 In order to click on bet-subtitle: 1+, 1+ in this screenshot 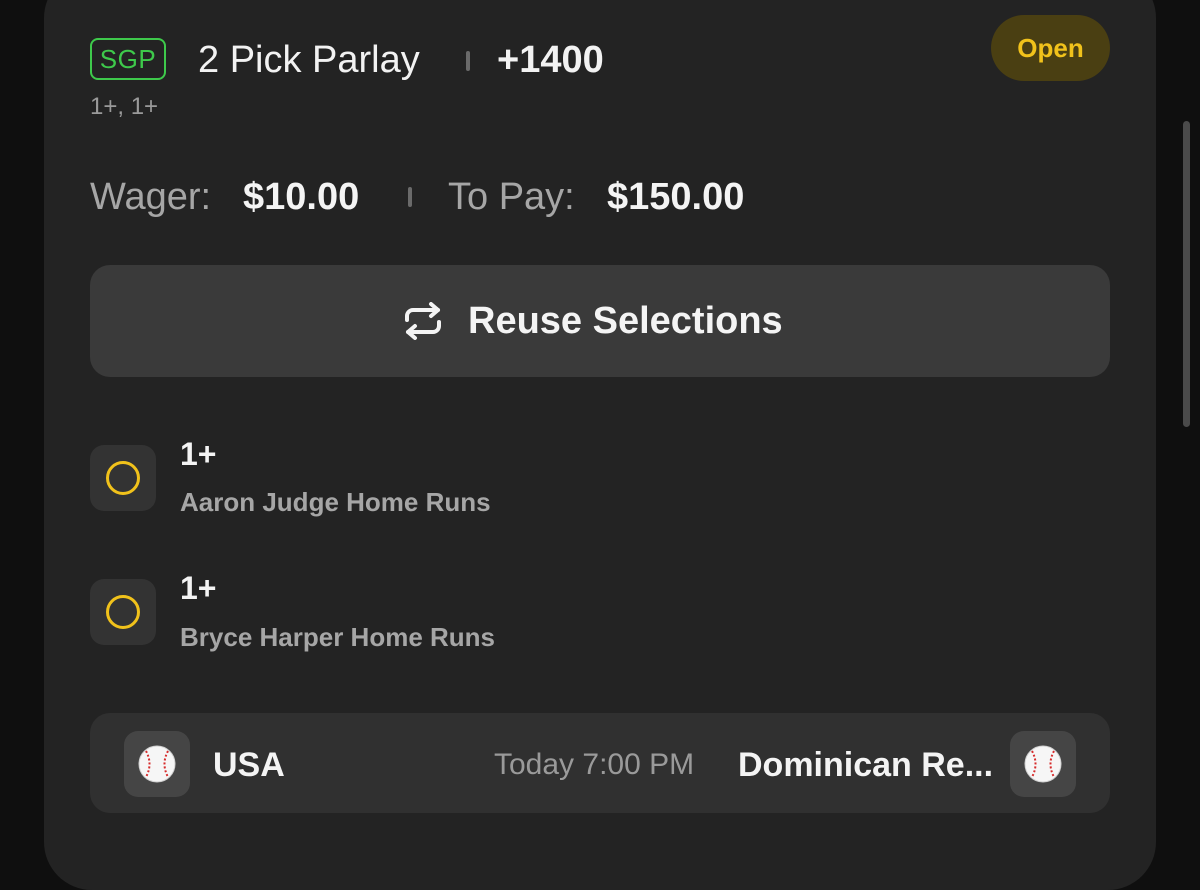, I will do `click(124, 106)`.